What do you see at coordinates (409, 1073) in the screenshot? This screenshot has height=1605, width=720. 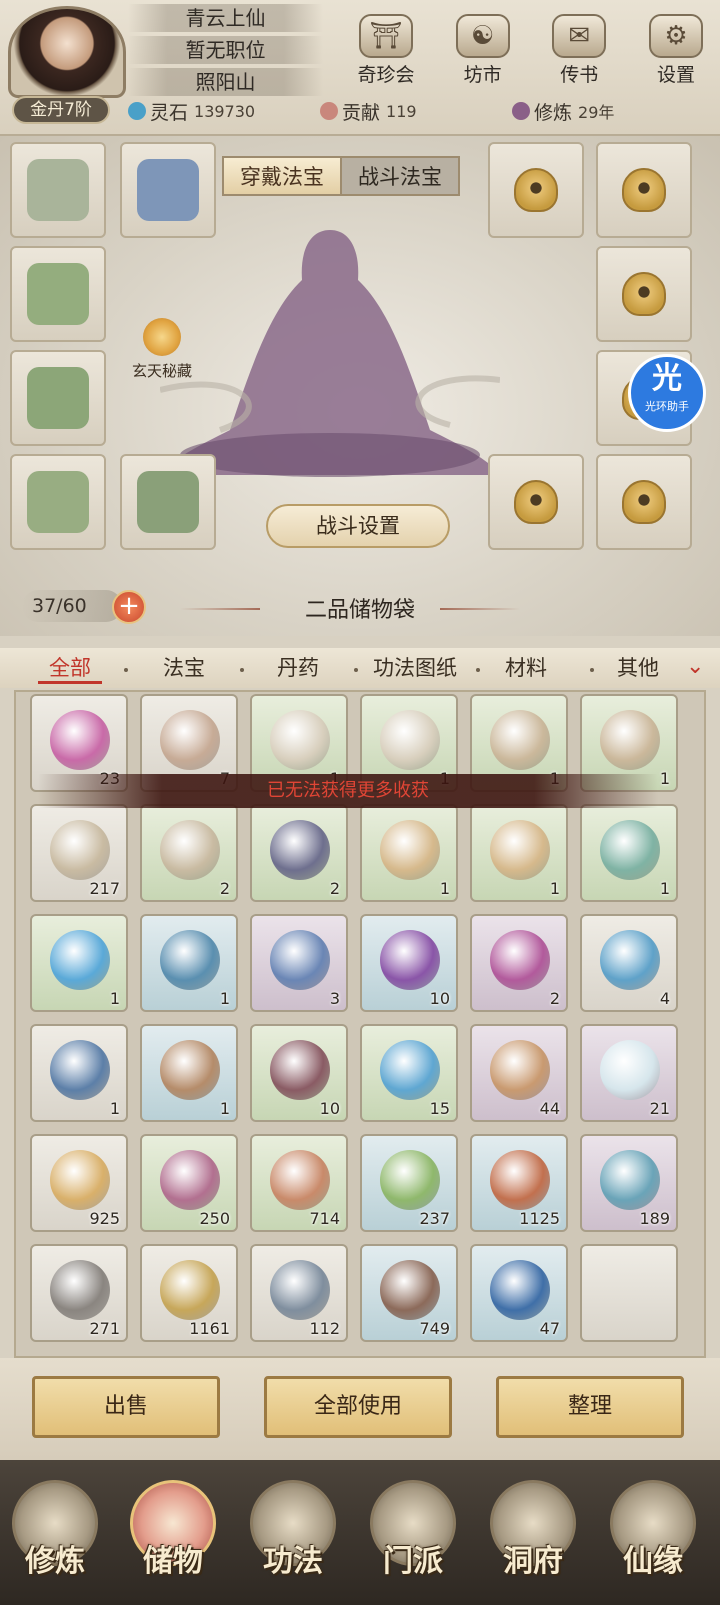 I see `inventory-item: 15` at bounding box center [409, 1073].